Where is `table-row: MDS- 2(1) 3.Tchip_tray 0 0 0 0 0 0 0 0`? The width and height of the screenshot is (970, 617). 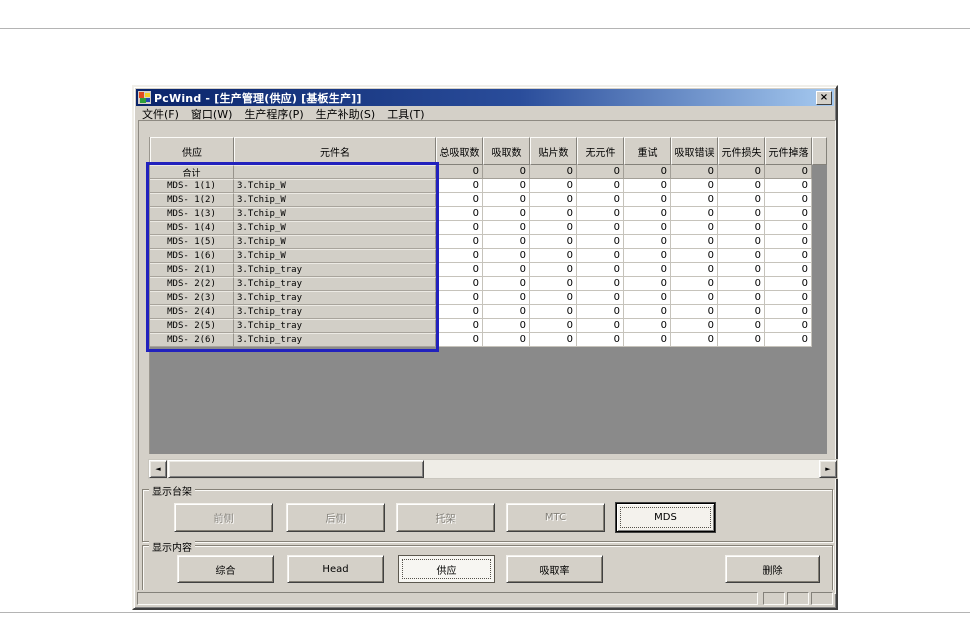
table-row: MDS- 2(1) 3.Tchip_tray 0 0 0 0 0 0 0 0 is located at coordinates (488, 270).